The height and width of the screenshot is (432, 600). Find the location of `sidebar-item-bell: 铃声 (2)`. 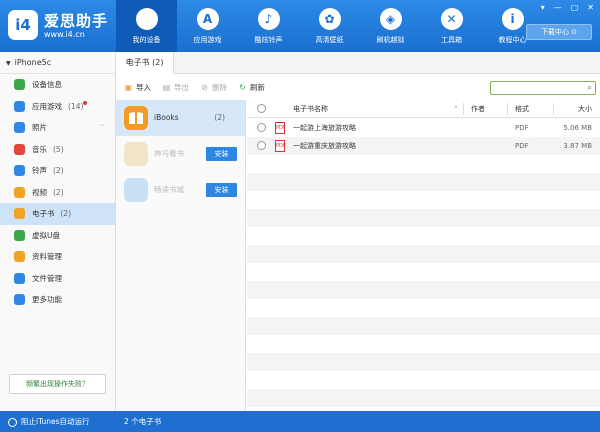

sidebar-item-bell: 铃声 (2) is located at coordinates (57, 171).